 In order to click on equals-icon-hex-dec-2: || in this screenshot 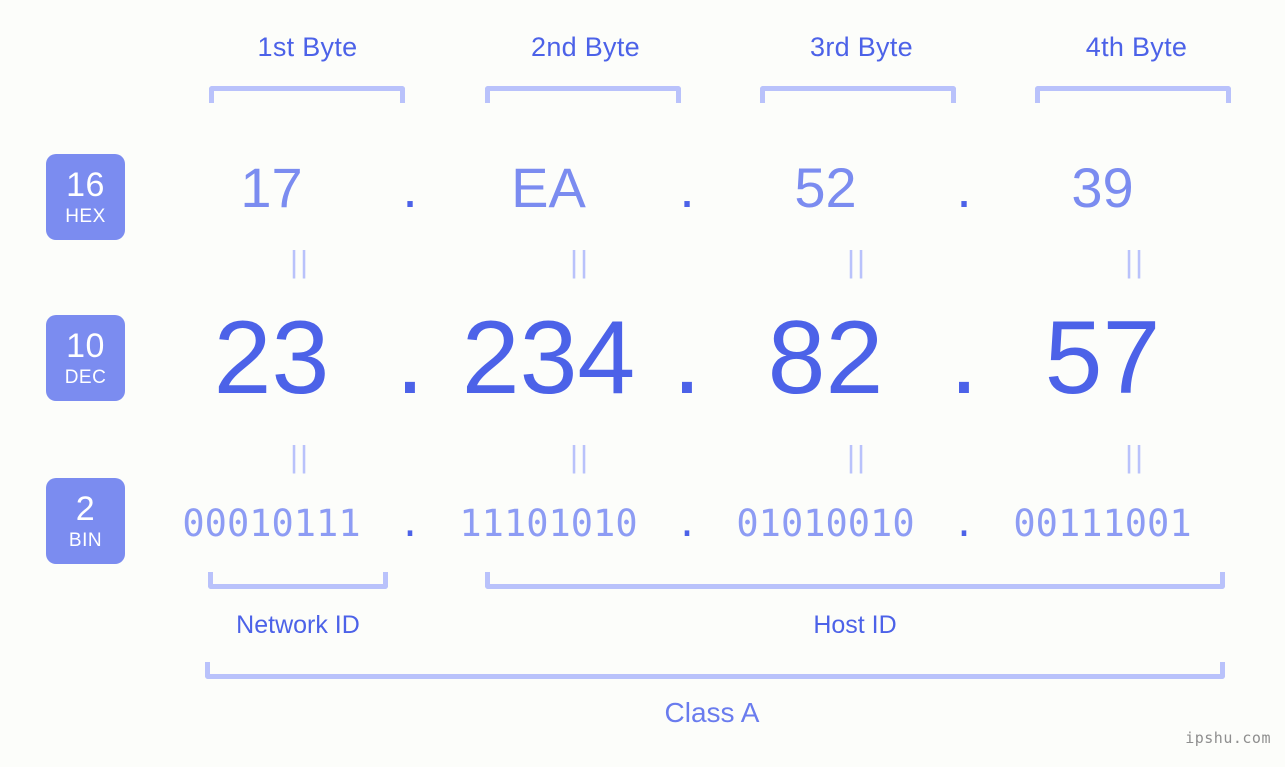, I will do `click(580, 261)`.